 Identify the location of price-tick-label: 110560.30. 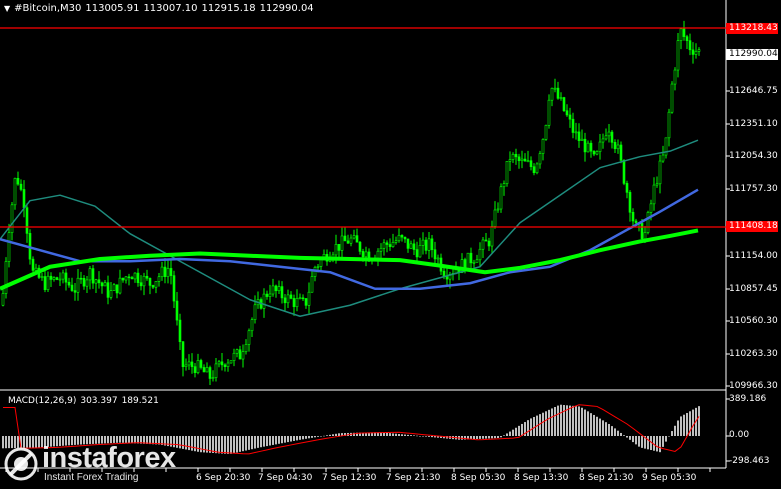
(753, 321).